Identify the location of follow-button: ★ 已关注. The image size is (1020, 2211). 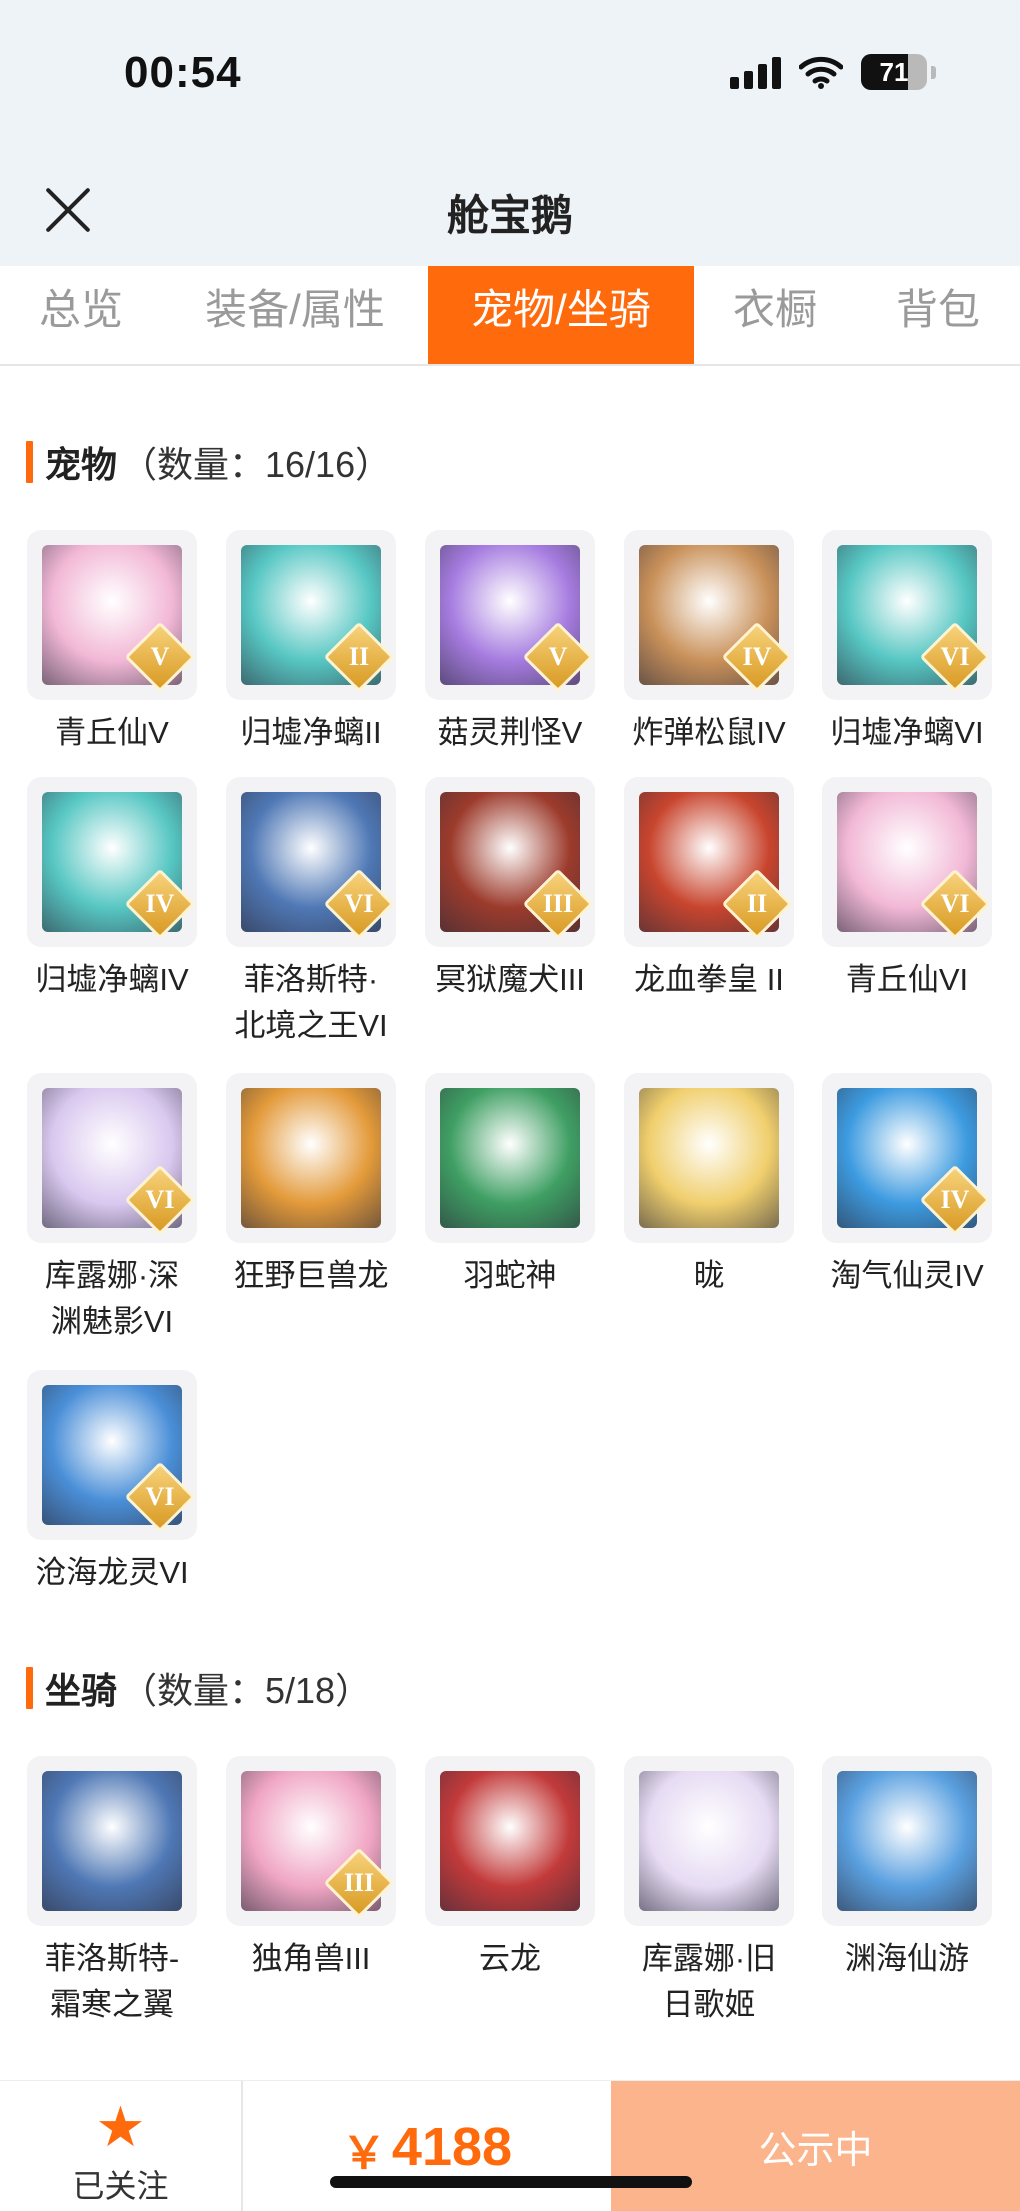
(121, 2146).